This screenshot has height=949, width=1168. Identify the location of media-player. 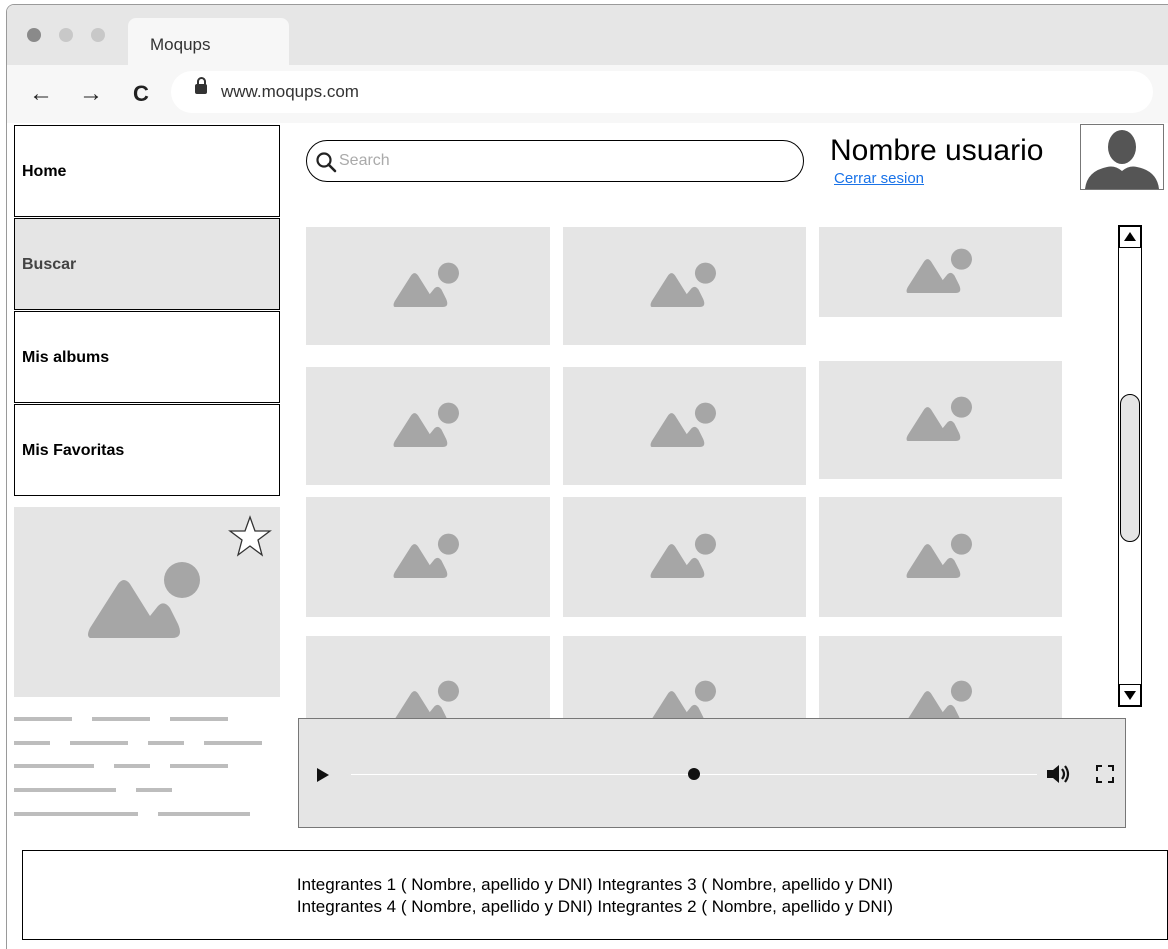
(712, 773).